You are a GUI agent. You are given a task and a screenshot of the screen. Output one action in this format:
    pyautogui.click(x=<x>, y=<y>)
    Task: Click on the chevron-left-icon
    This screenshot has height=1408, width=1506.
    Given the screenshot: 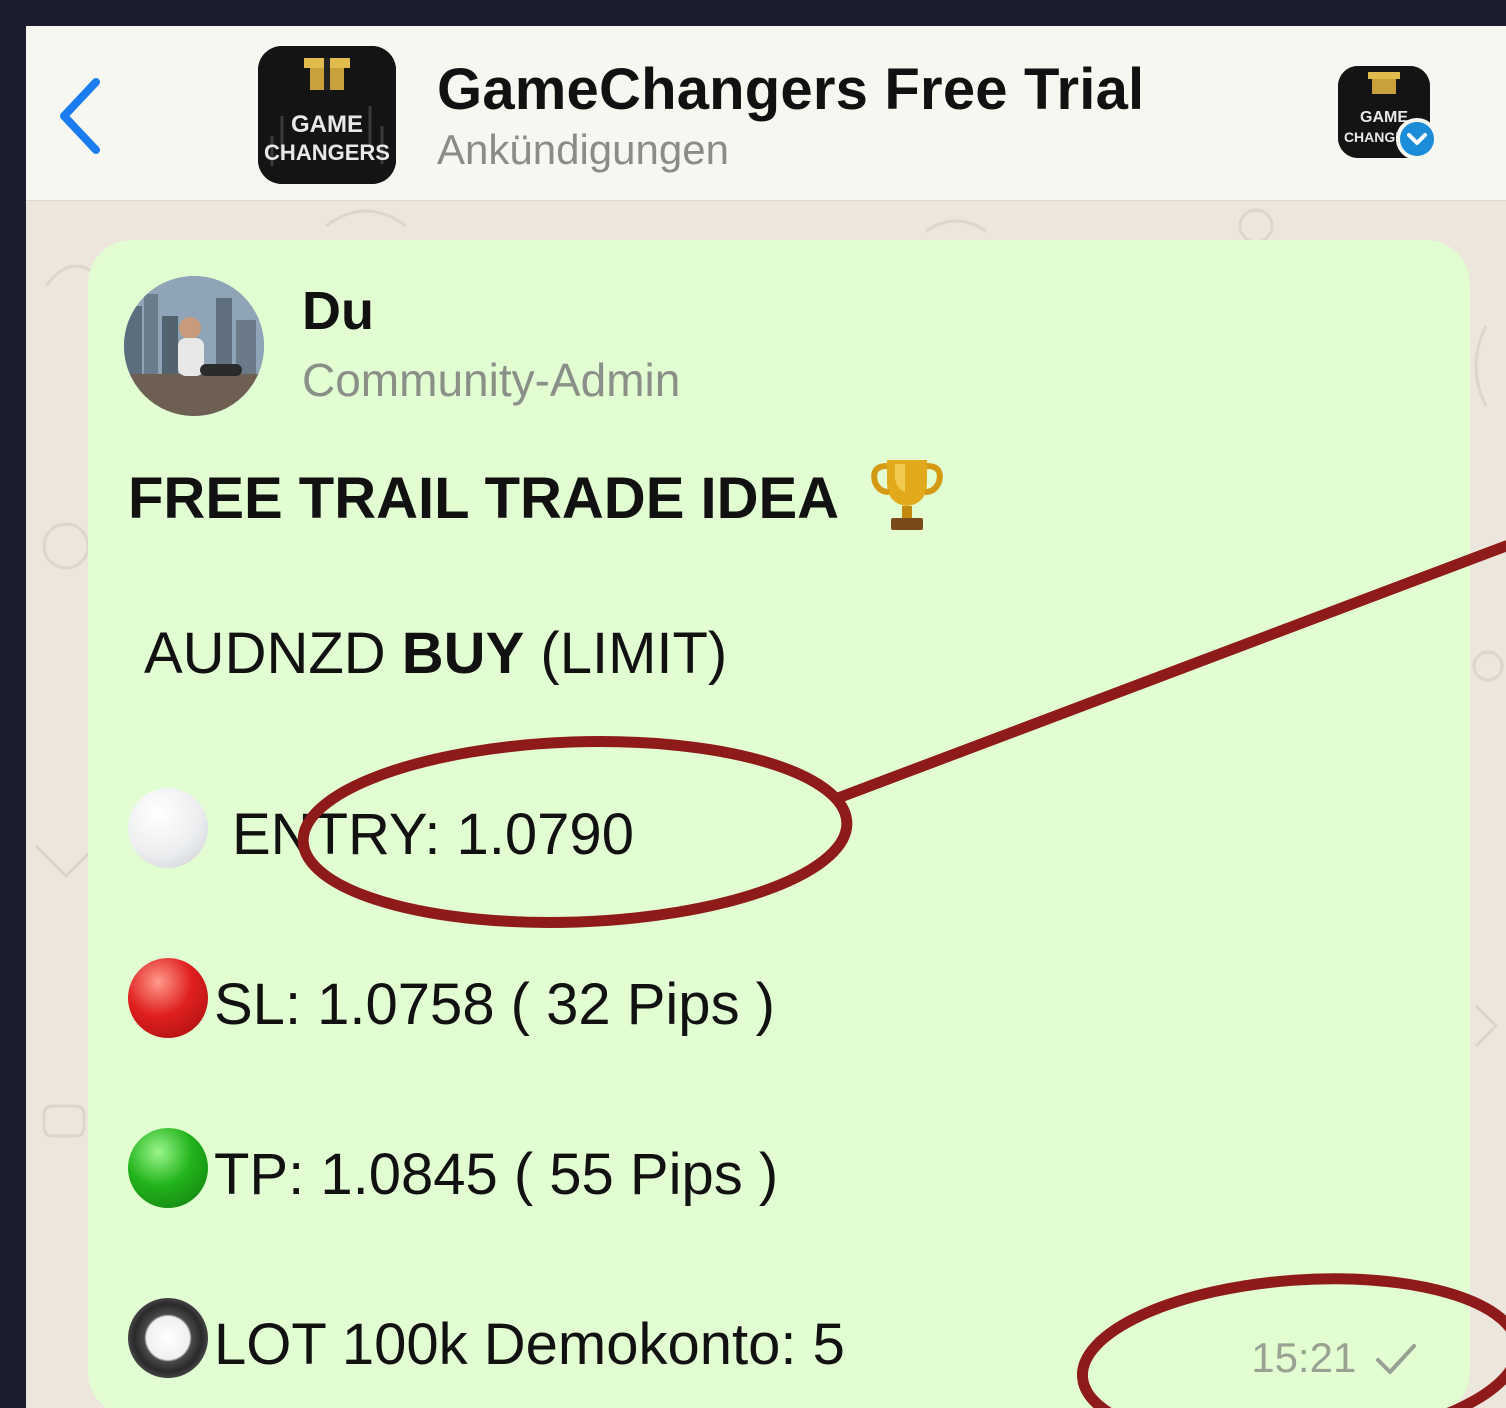 What is the action you would take?
    pyautogui.click(x=80, y=116)
    